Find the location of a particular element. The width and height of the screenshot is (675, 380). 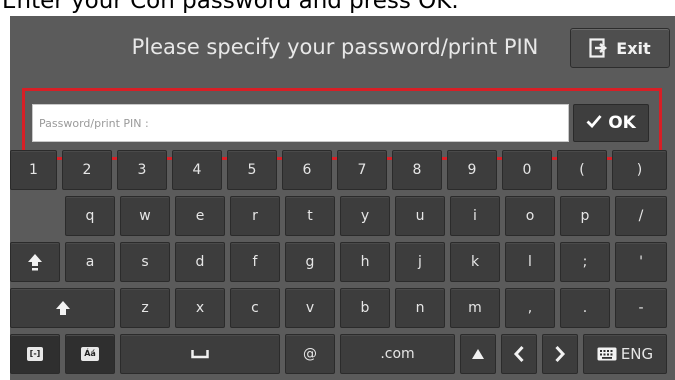

chevron-left-icon is located at coordinates (518, 354).